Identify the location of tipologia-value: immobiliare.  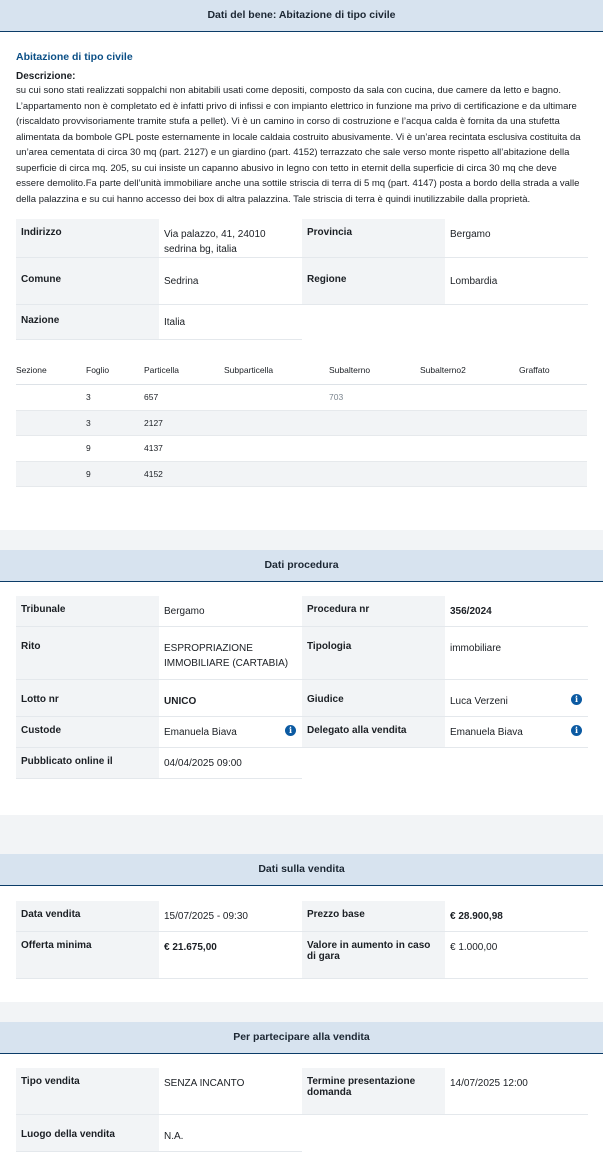
(516, 653).